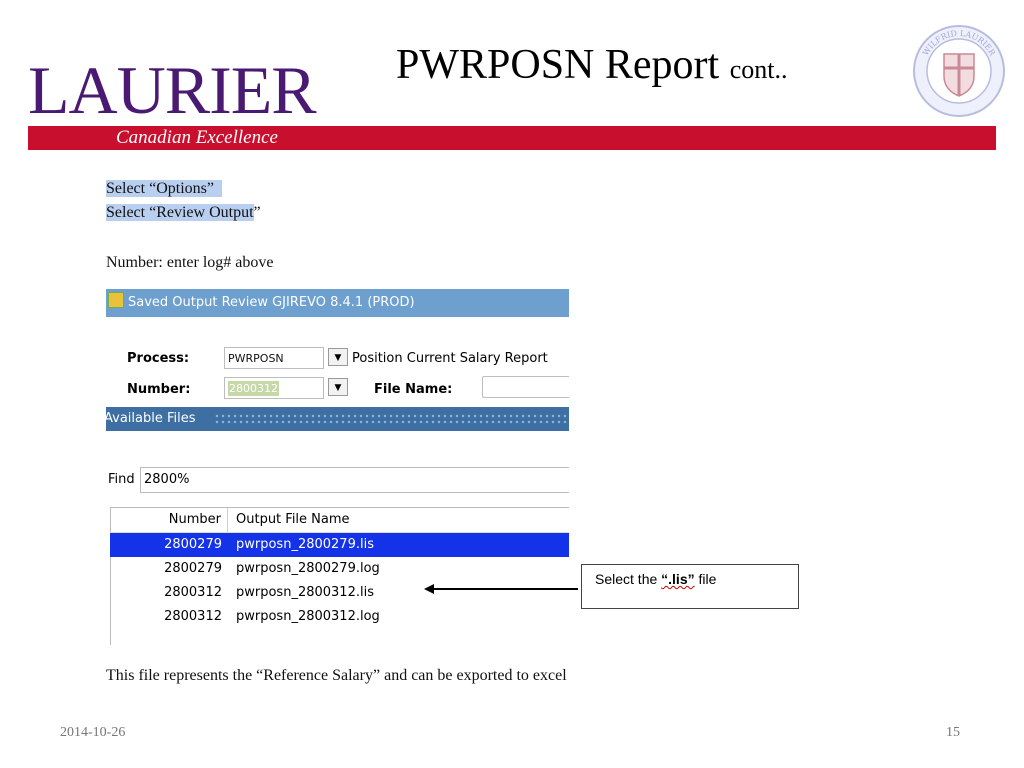 The height and width of the screenshot is (768, 1024). I want to click on row-file-name: pwrposn_2800279.lis, so click(305, 544).